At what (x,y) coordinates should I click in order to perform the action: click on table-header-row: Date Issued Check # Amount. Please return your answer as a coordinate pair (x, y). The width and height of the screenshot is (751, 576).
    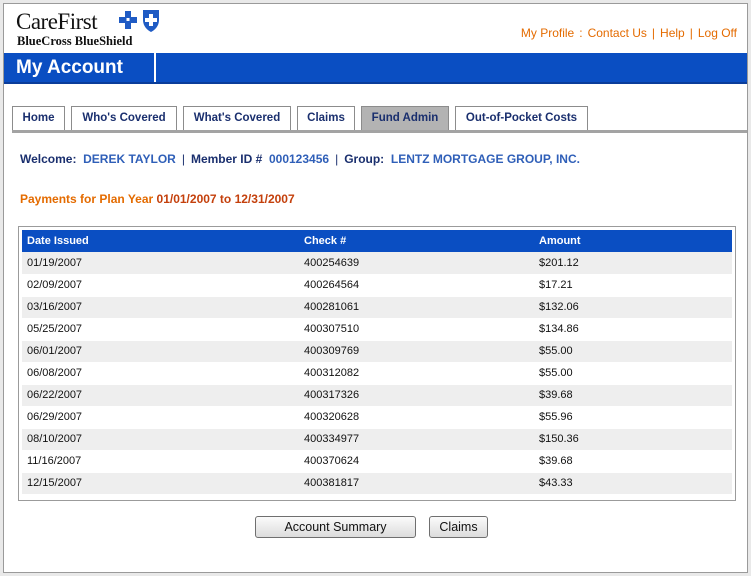
    Looking at the image, I should click on (377, 241).